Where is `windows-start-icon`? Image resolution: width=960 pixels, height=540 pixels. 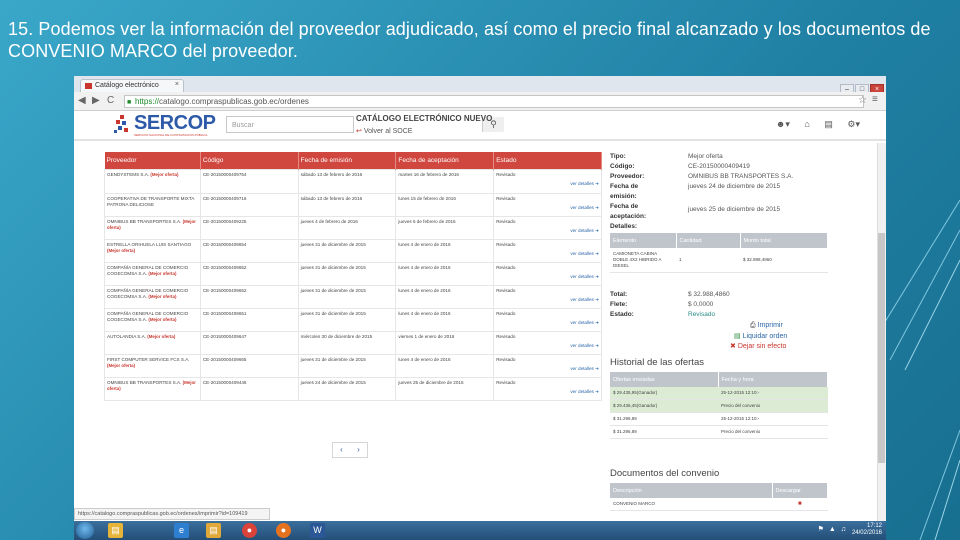
windows-start-icon is located at coordinates (85, 530).